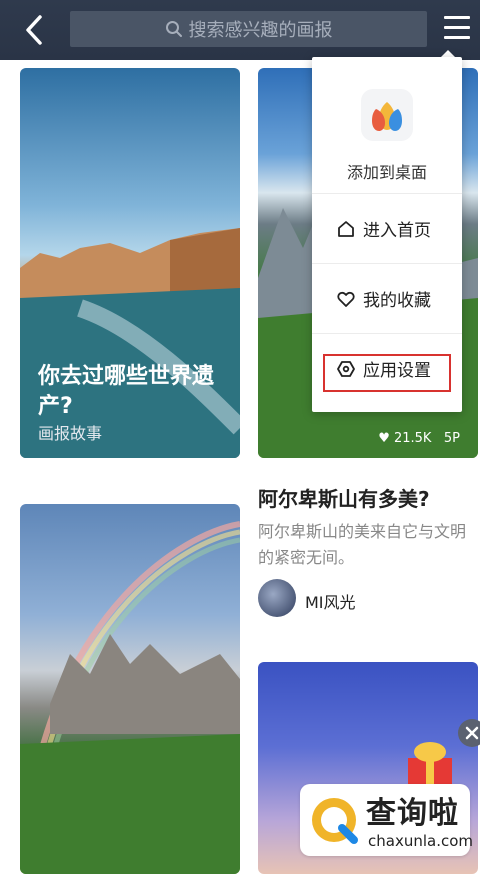 This screenshot has width=480, height=874. I want to click on highlight-box, so click(387, 373).